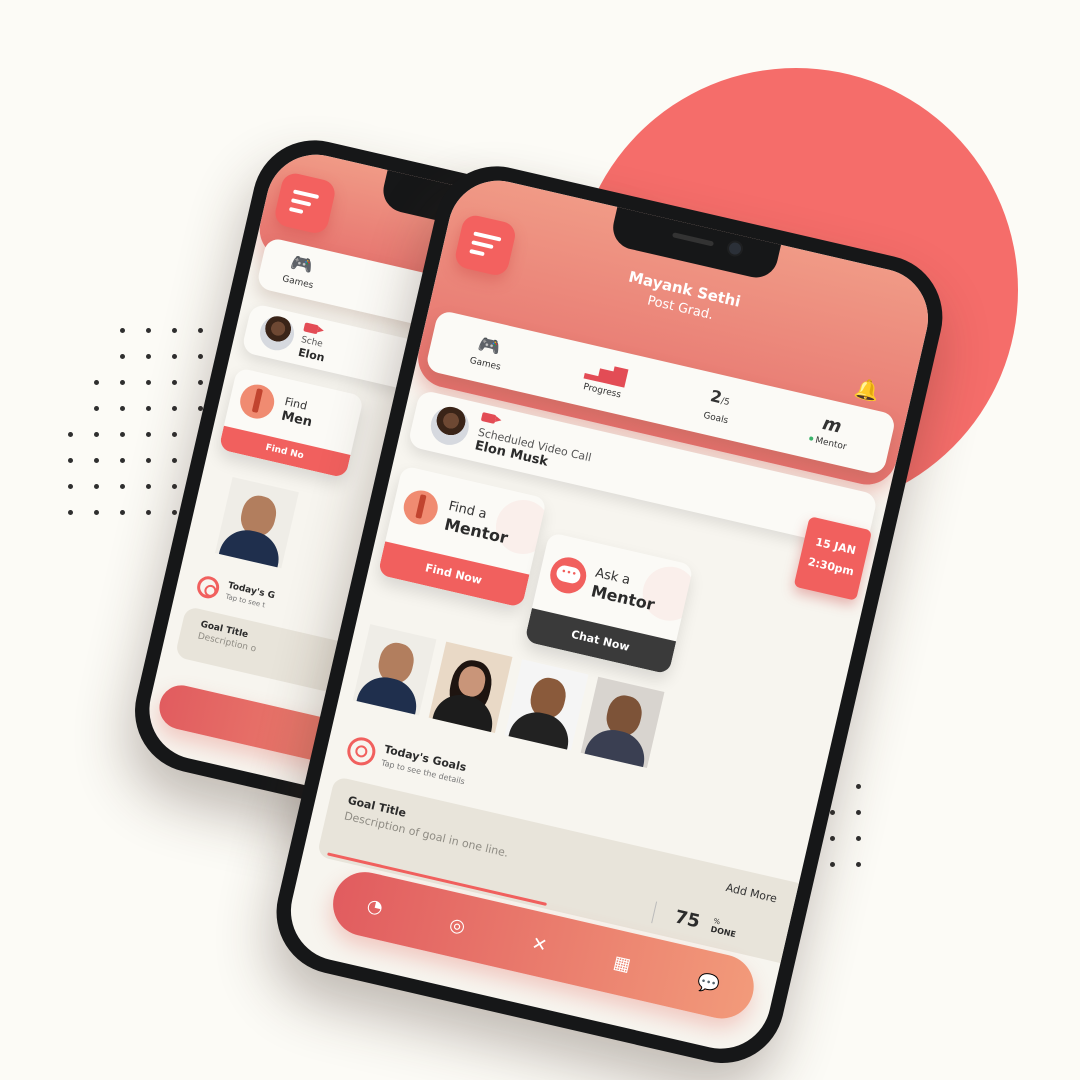 The width and height of the screenshot is (1080, 1080). I want to click on find-mentor-card: Find a Mentor Find Now, so click(462, 536).